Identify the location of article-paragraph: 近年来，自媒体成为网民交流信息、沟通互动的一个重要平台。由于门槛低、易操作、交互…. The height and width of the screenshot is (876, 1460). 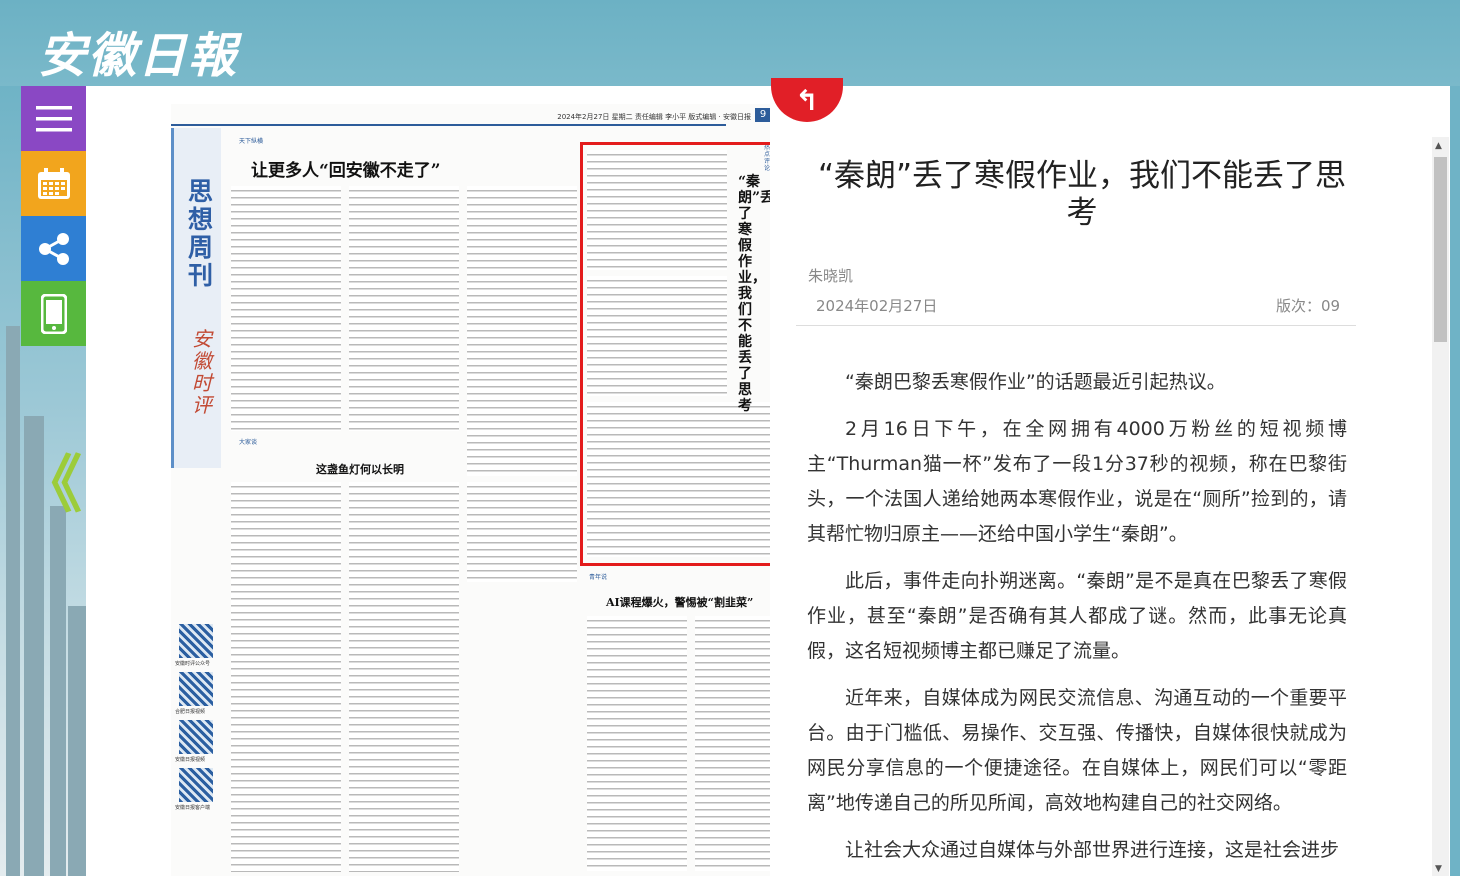
(1077, 750).